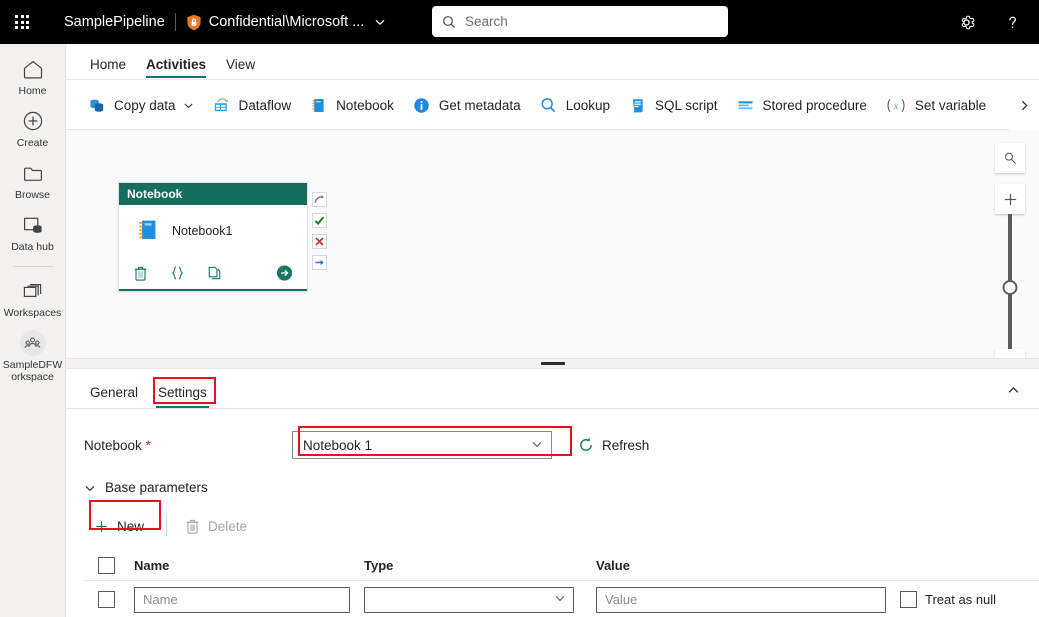 This screenshot has height=617, width=1039. What do you see at coordinates (106, 599) in the screenshot?
I see `row-checkbox` at bounding box center [106, 599].